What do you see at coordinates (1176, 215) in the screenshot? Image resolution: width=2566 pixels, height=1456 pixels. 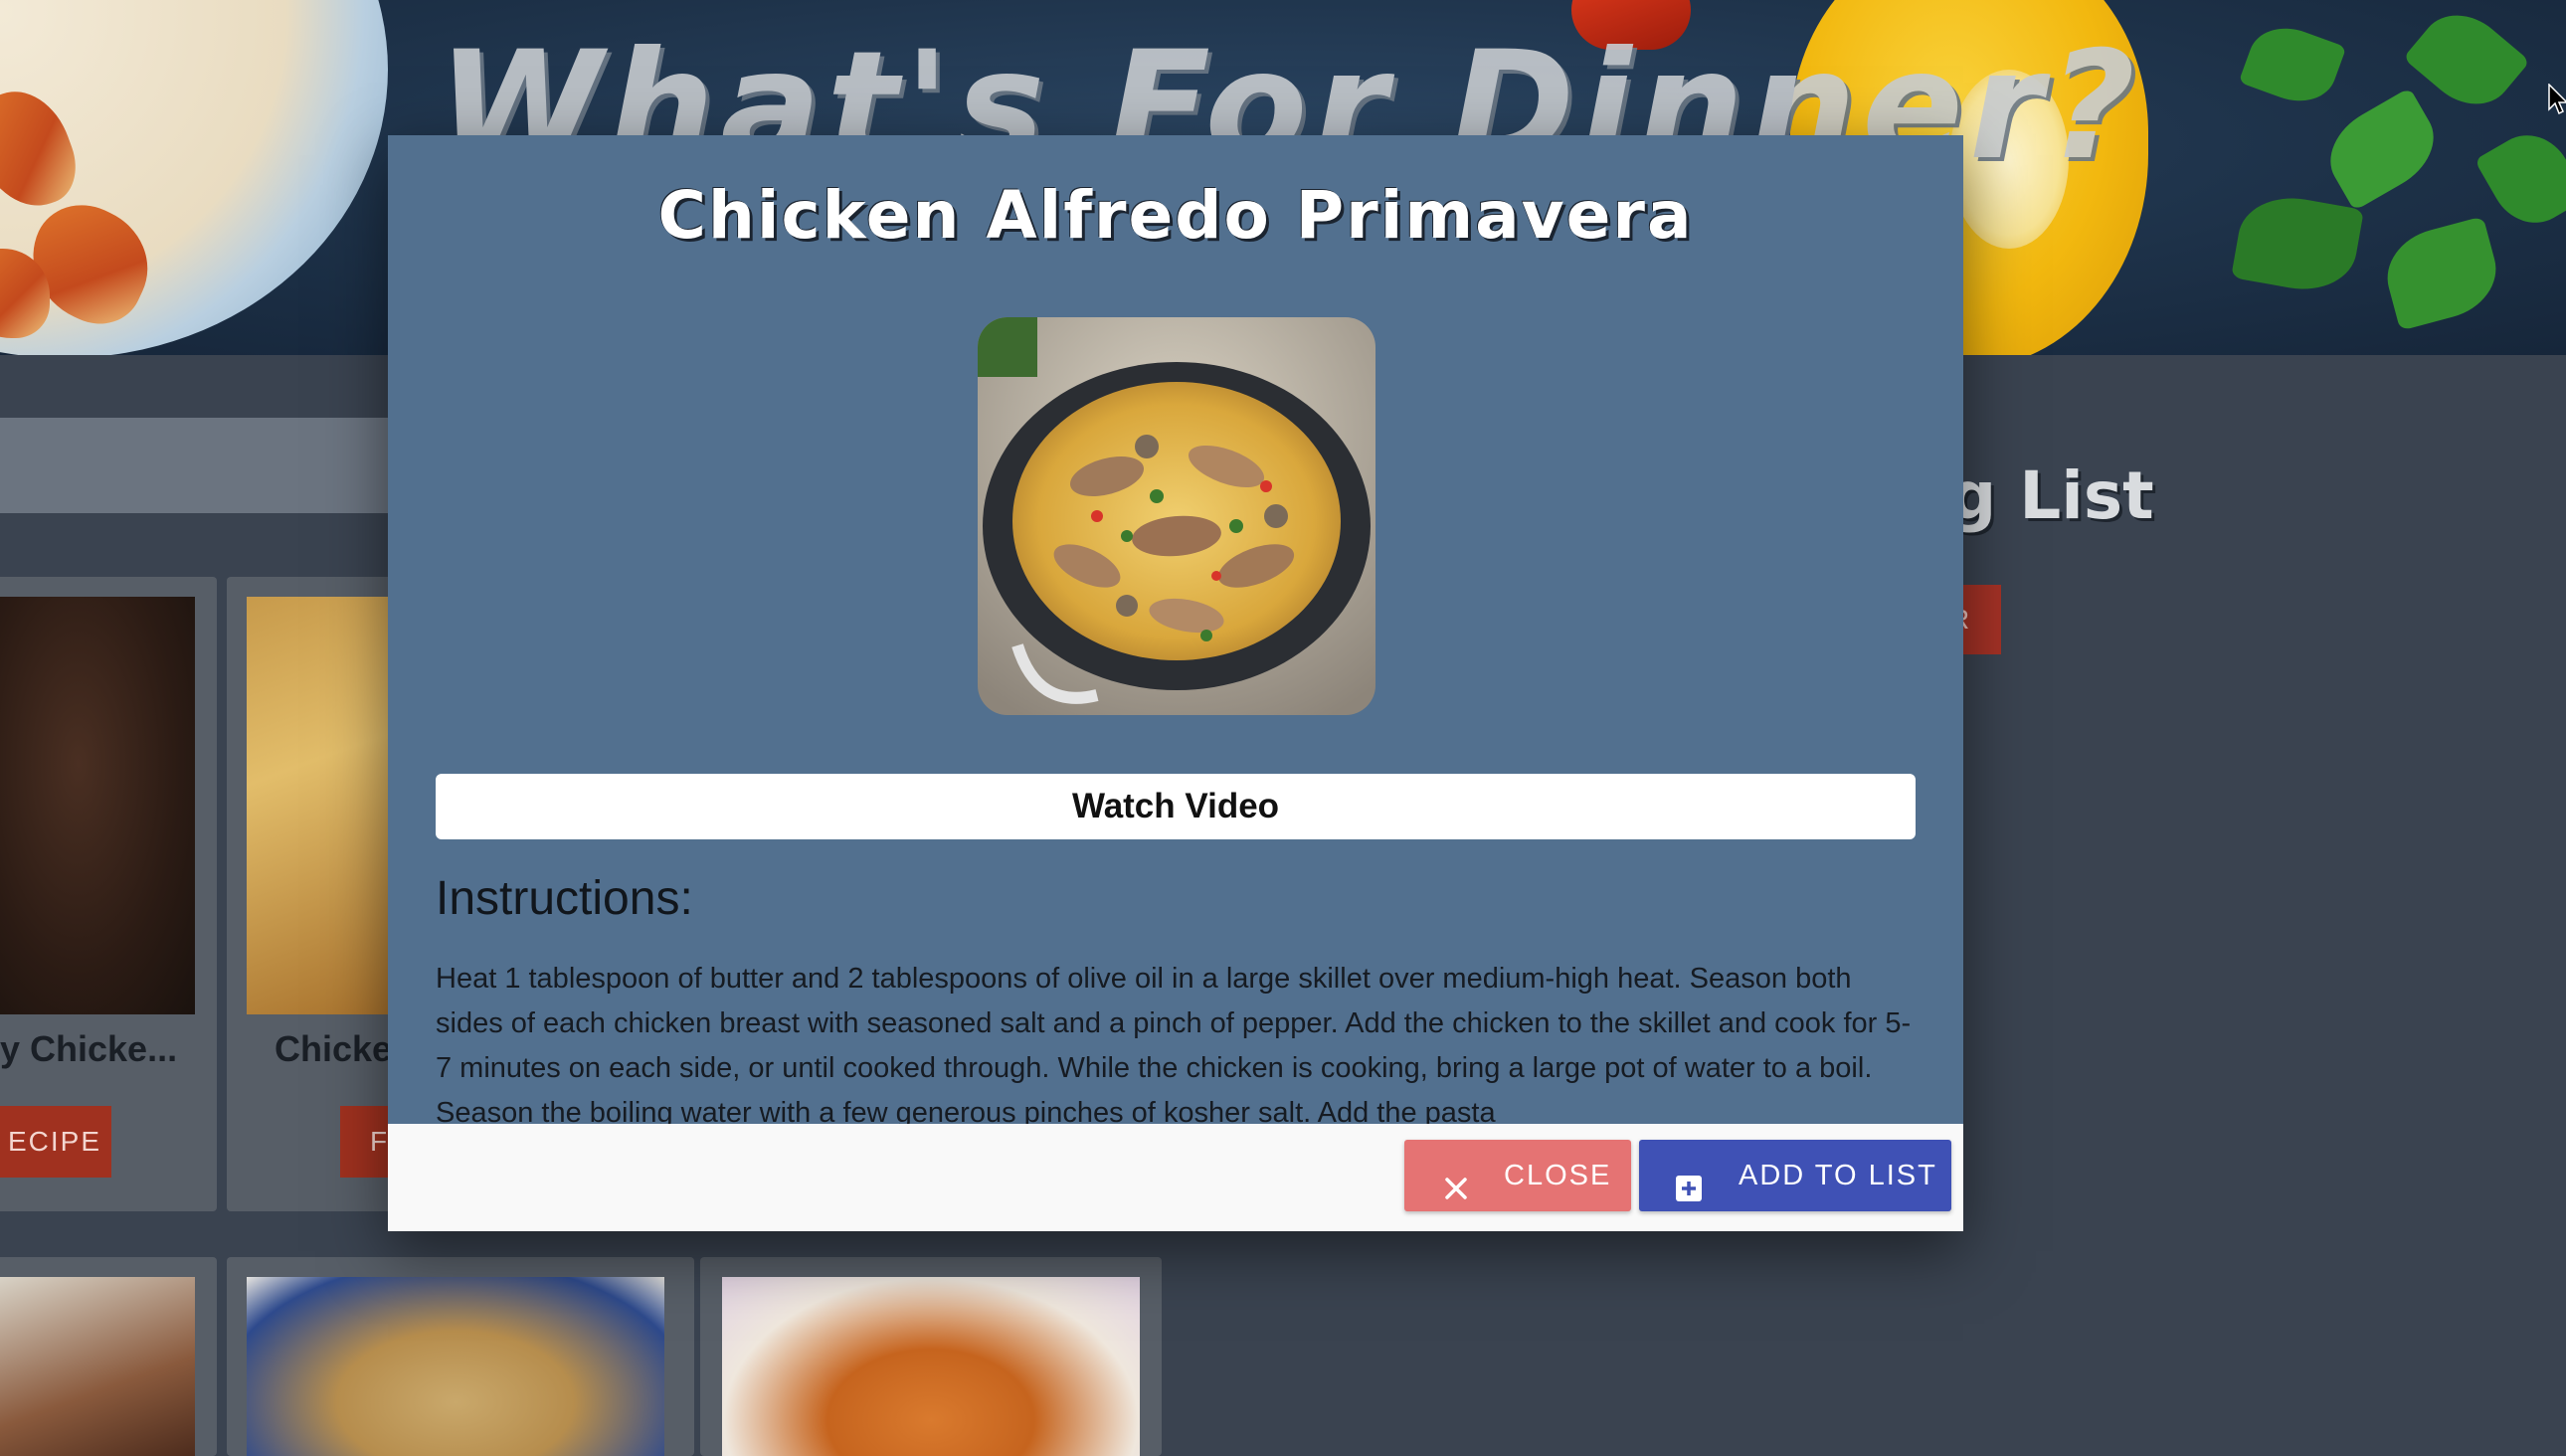 I see `recipe-title: Chicken Alfredo Primavera` at bounding box center [1176, 215].